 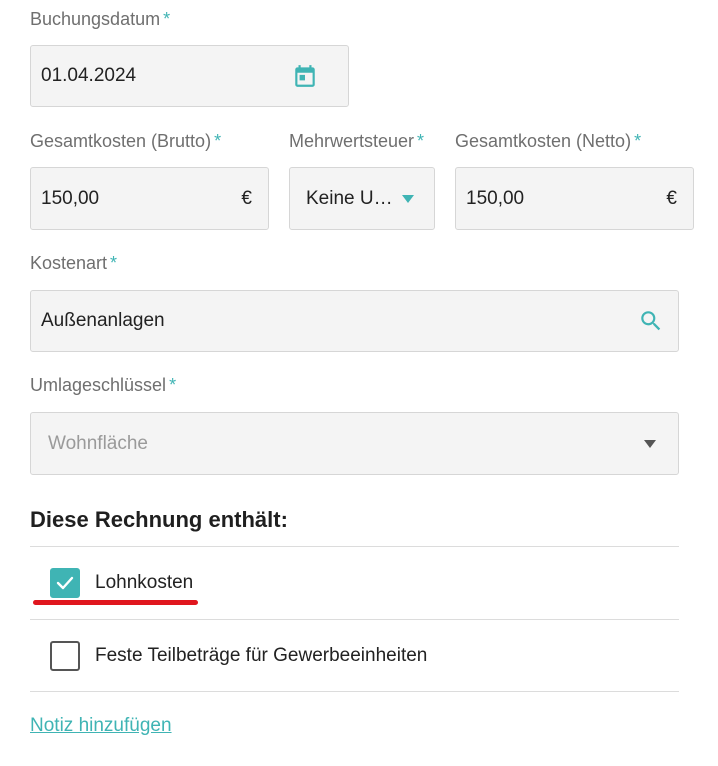 I want to click on invoice-contents-heading: Diese Rechnung enthält:, so click(x=159, y=519).